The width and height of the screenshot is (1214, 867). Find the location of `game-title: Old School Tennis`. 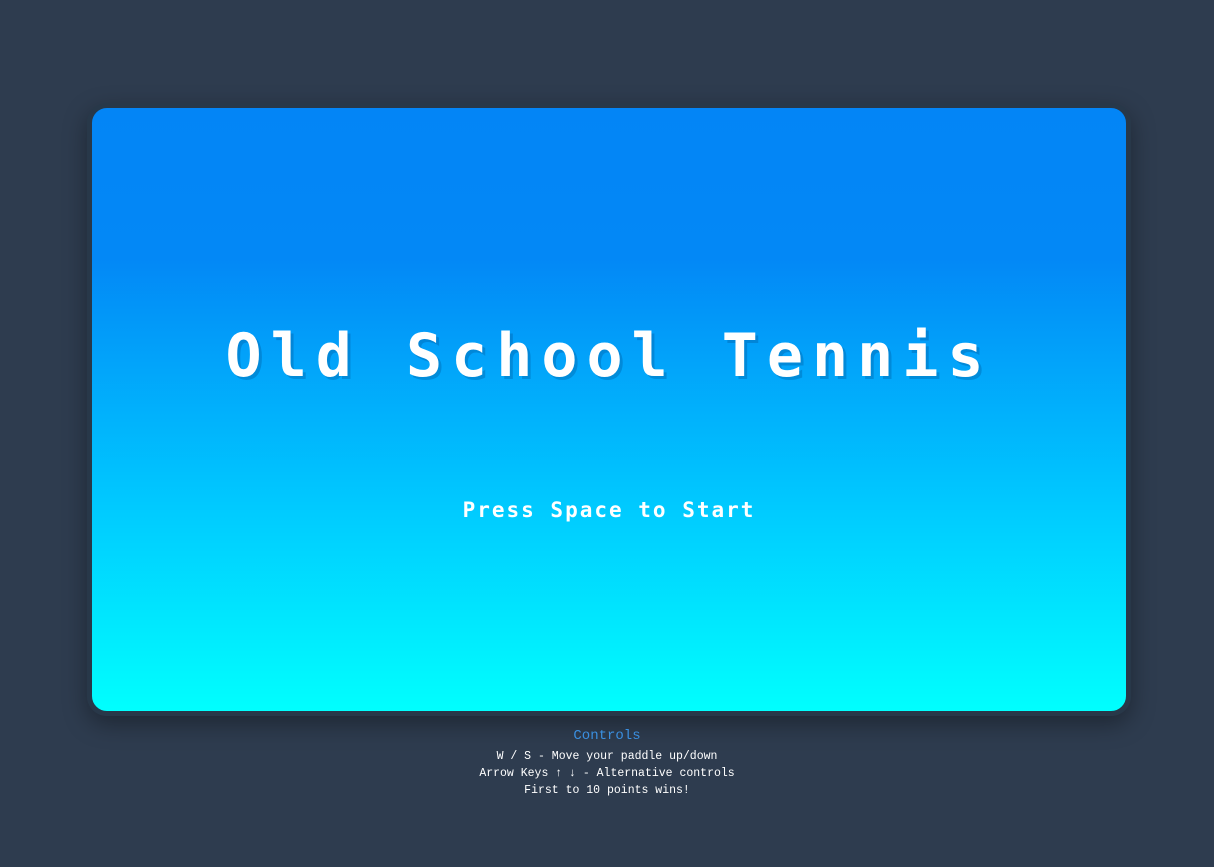

game-title: Old School Tennis is located at coordinates (609, 356).